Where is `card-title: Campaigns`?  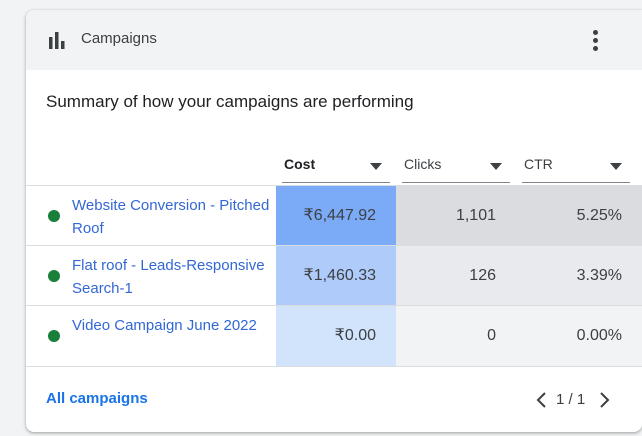 card-title: Campaigns is located at coordinates (119, 38).